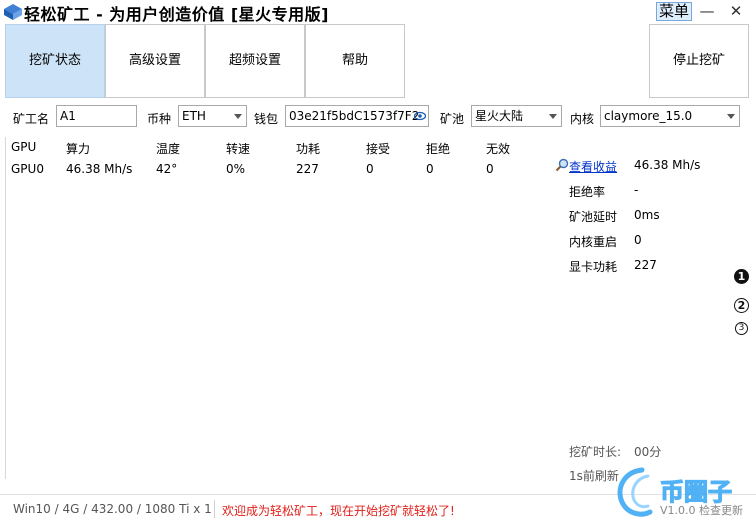 The image size is (756, 523). What do you see at coordinates (593, 217) in the screenshot?
I see `pool-latency-label: 矿池延时` at bounding box center [593, 217].